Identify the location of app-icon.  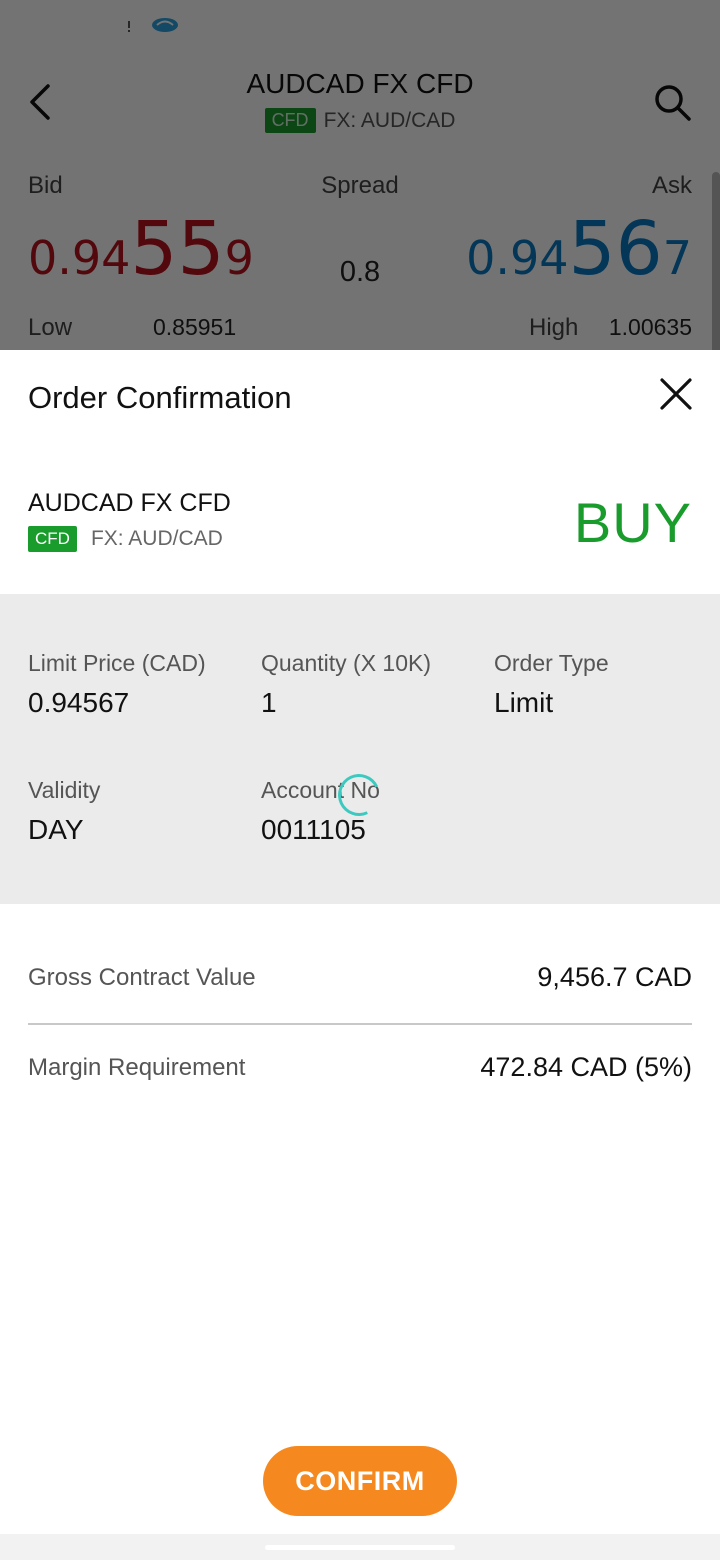
(201, 24).